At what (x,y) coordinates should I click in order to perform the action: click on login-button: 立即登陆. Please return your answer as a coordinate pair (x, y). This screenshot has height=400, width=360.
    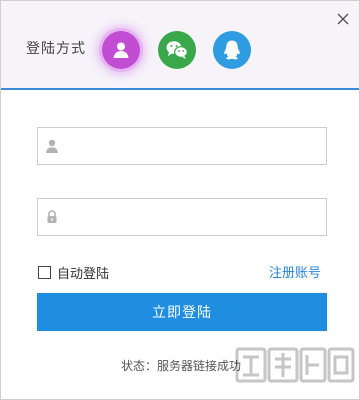
    Looking at the image, I should click on (182, 312).